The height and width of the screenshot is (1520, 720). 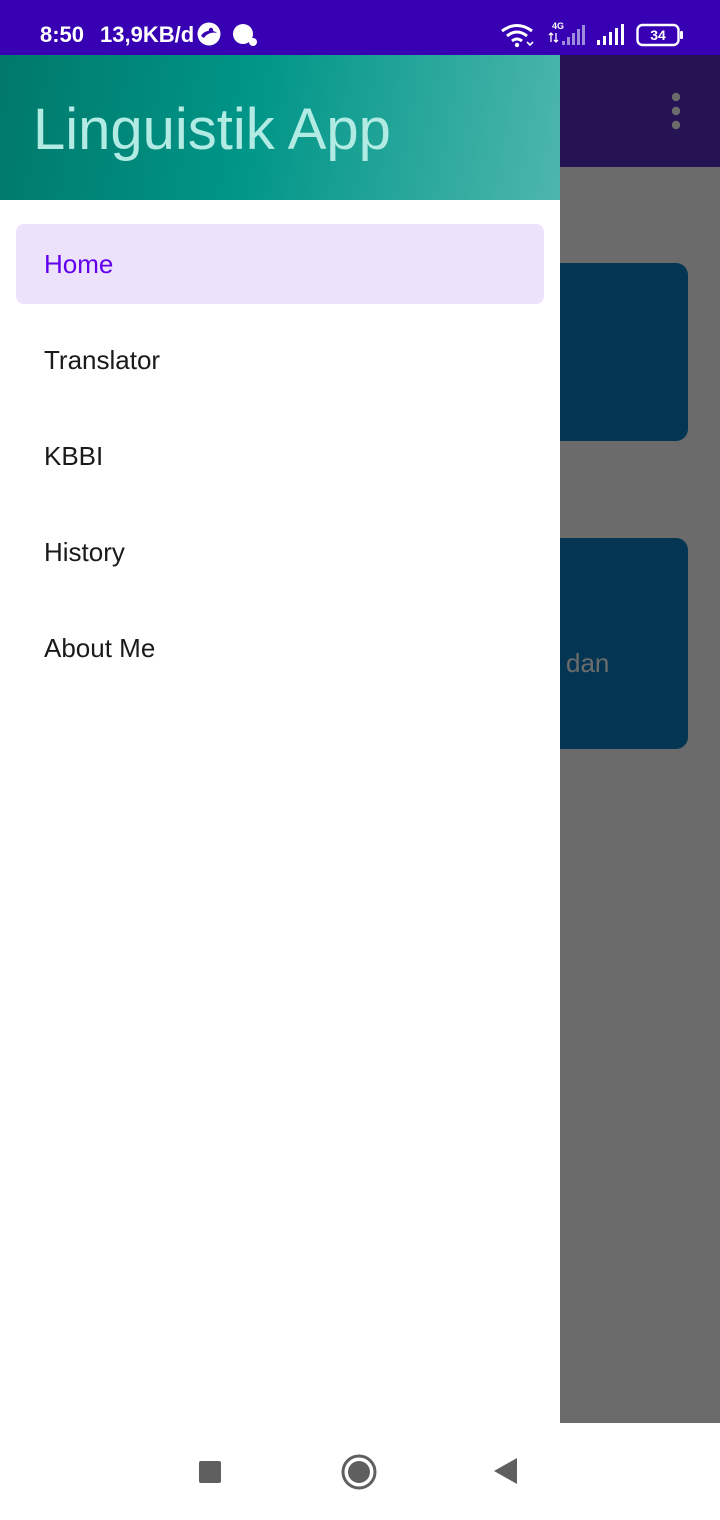 What do you see at coordinates (360, 27) in the screenshot?
I see `status-bar: 8:50 13,9KB/d 4G 34` at bounding box center [360, 27].